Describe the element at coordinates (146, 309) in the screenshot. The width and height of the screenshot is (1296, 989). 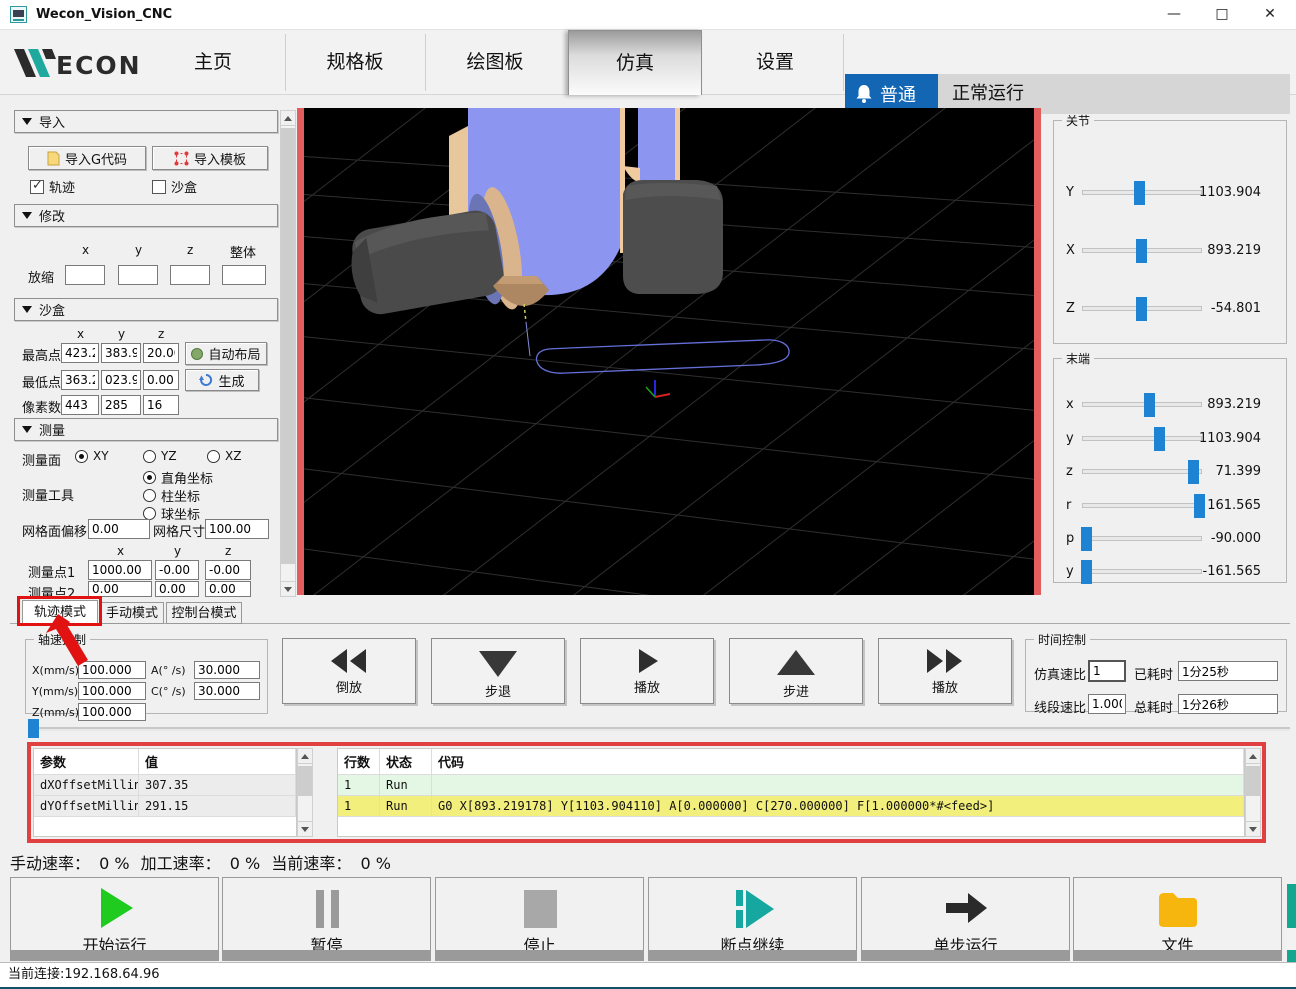
I see `section-header-sandbox: 沙盒` at that location.